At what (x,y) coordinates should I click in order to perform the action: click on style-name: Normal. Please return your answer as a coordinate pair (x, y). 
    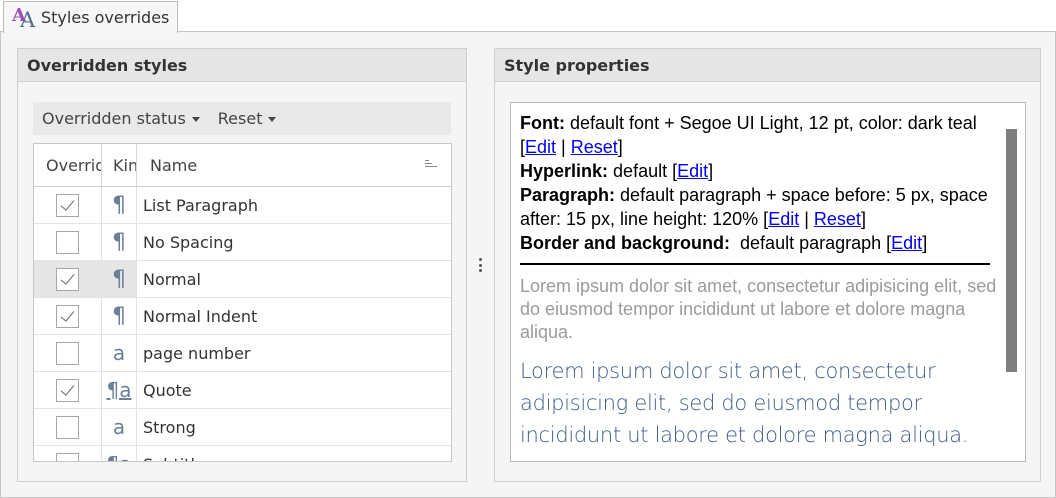
    Looking at the image, I should click on (172, 279).